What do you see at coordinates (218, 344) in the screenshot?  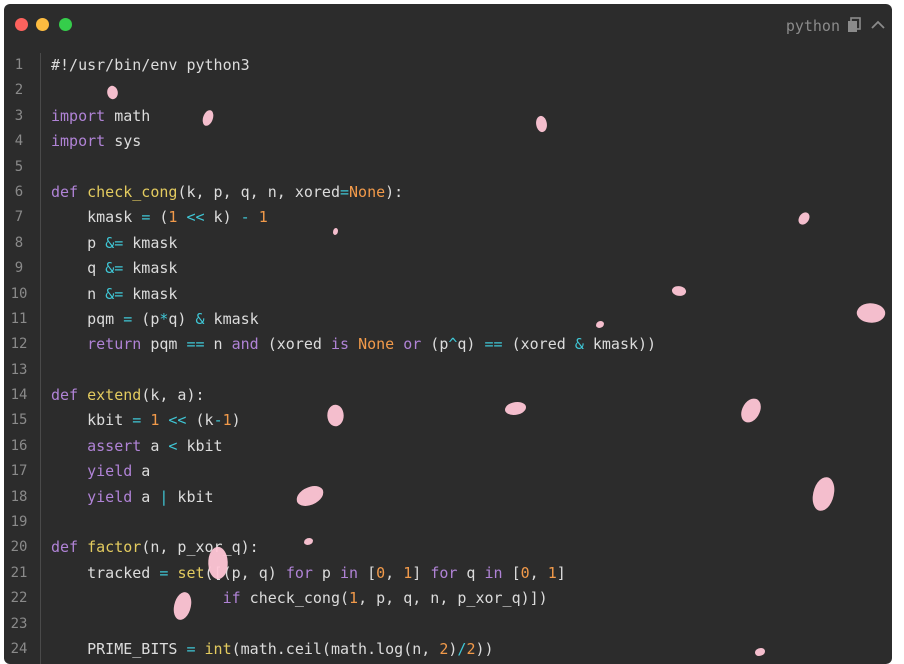 I see `code-token: n` at bounding box center [218, 344].